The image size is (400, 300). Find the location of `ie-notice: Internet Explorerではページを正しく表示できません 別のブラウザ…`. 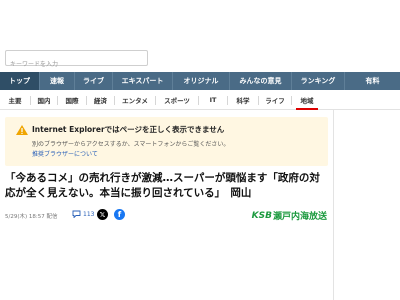

ie-notice: Internet Explorerではページを正しく表示できません 別のブラウザ… is located at coordinates (166, 141).